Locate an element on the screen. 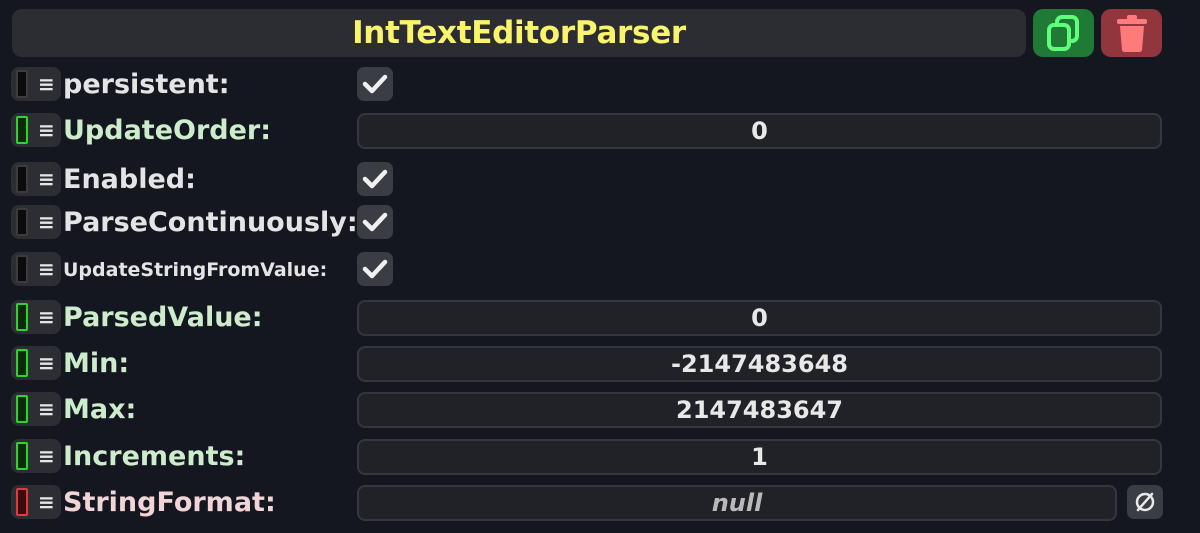 Image resolution: width=1200 pixels, height=533 pixels. null-icon is located at coordinates (1145, 502).